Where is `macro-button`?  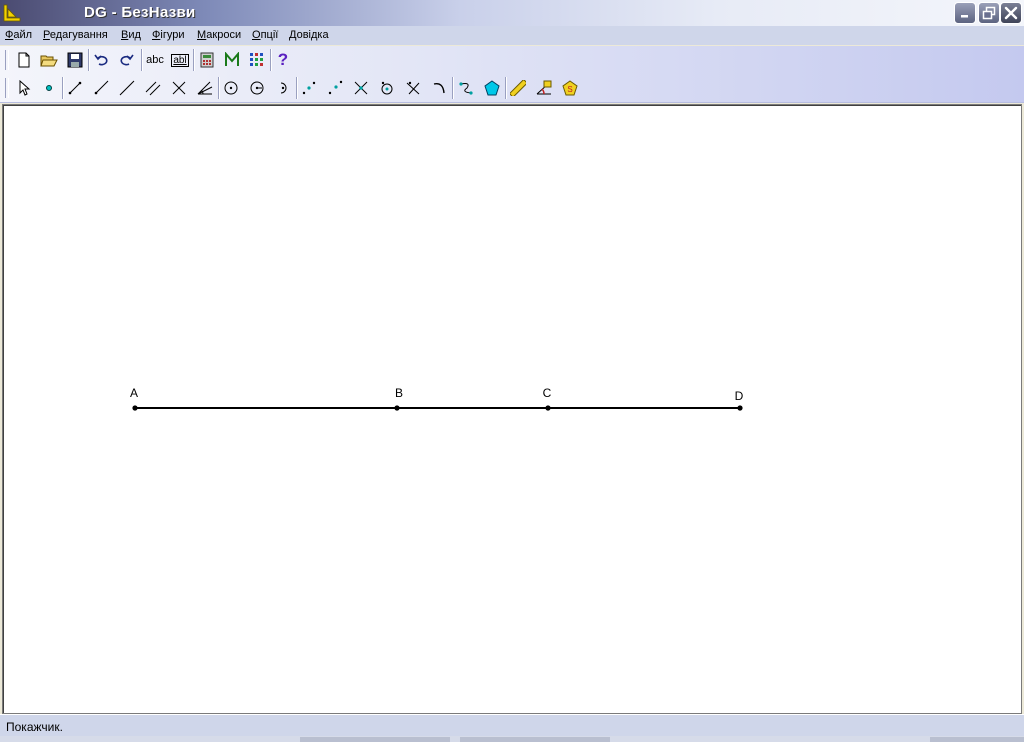
macro-button is located at coordinates (232, 60).